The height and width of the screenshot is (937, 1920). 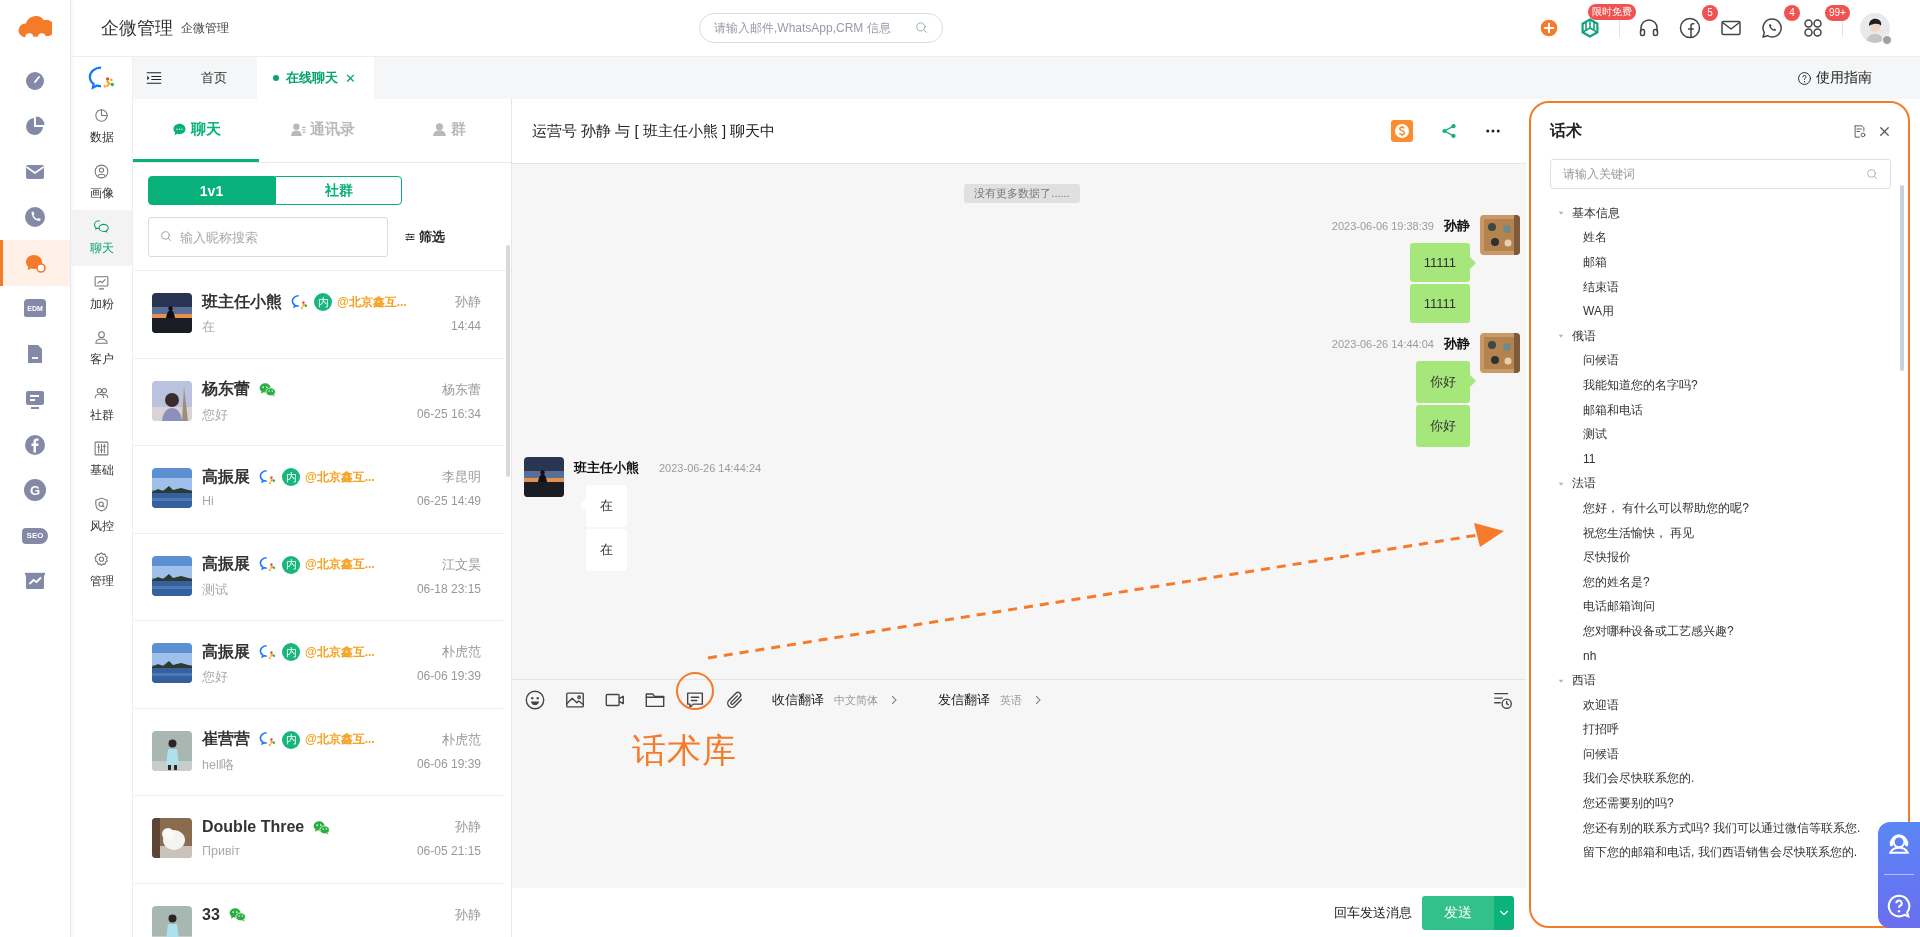 What do you see at coordinates (101, 515) in the screenshot?
I see `nav-item: 风控` at bounding box center [101, 515].